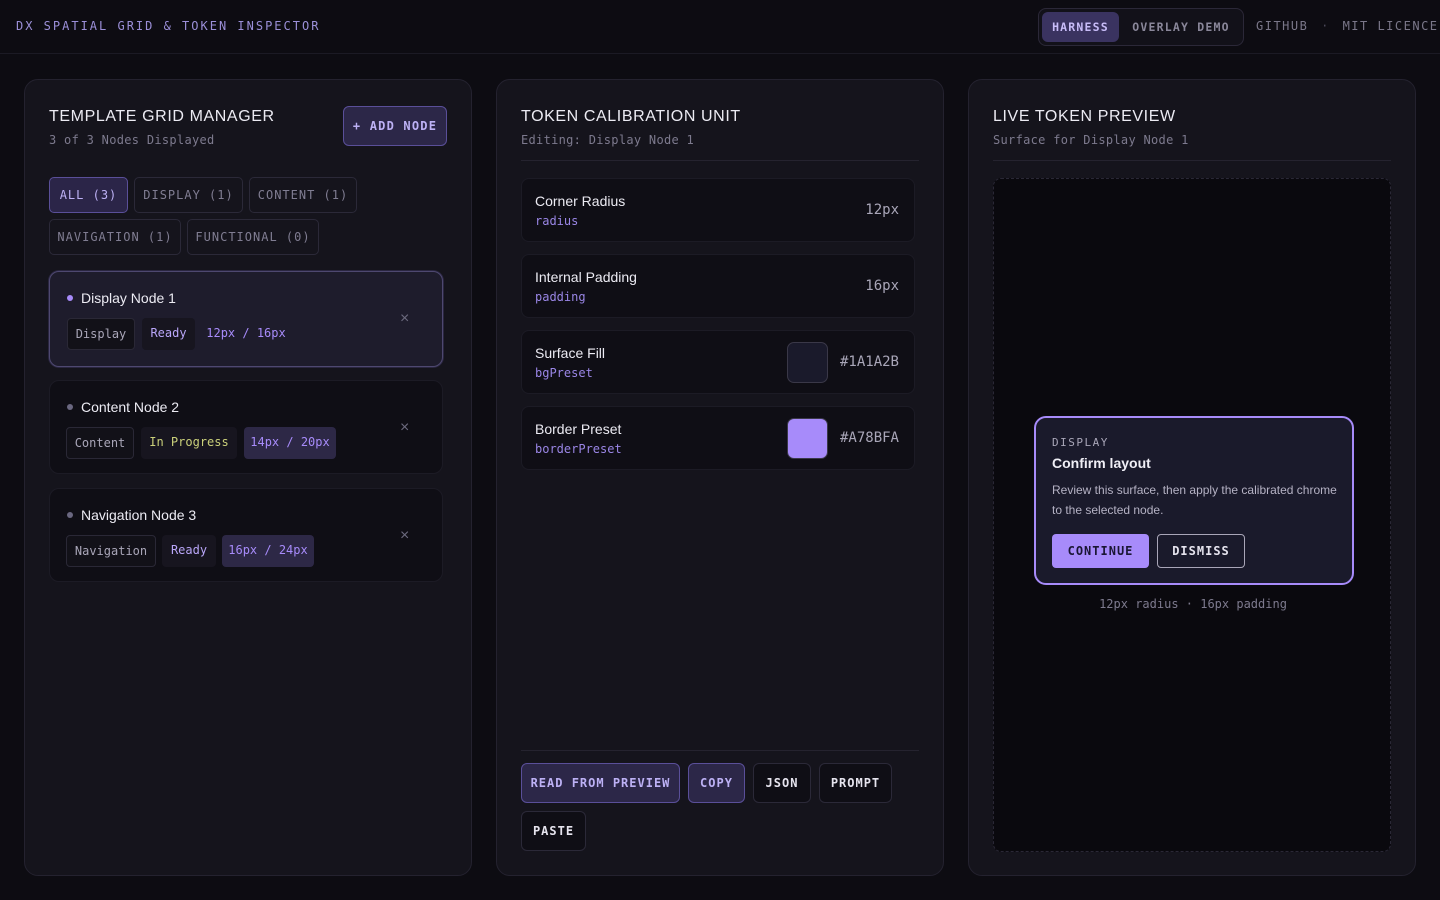 This screenshot has width=1440, height=900. I want to click on copy-button: COPY, so click(716, 783).